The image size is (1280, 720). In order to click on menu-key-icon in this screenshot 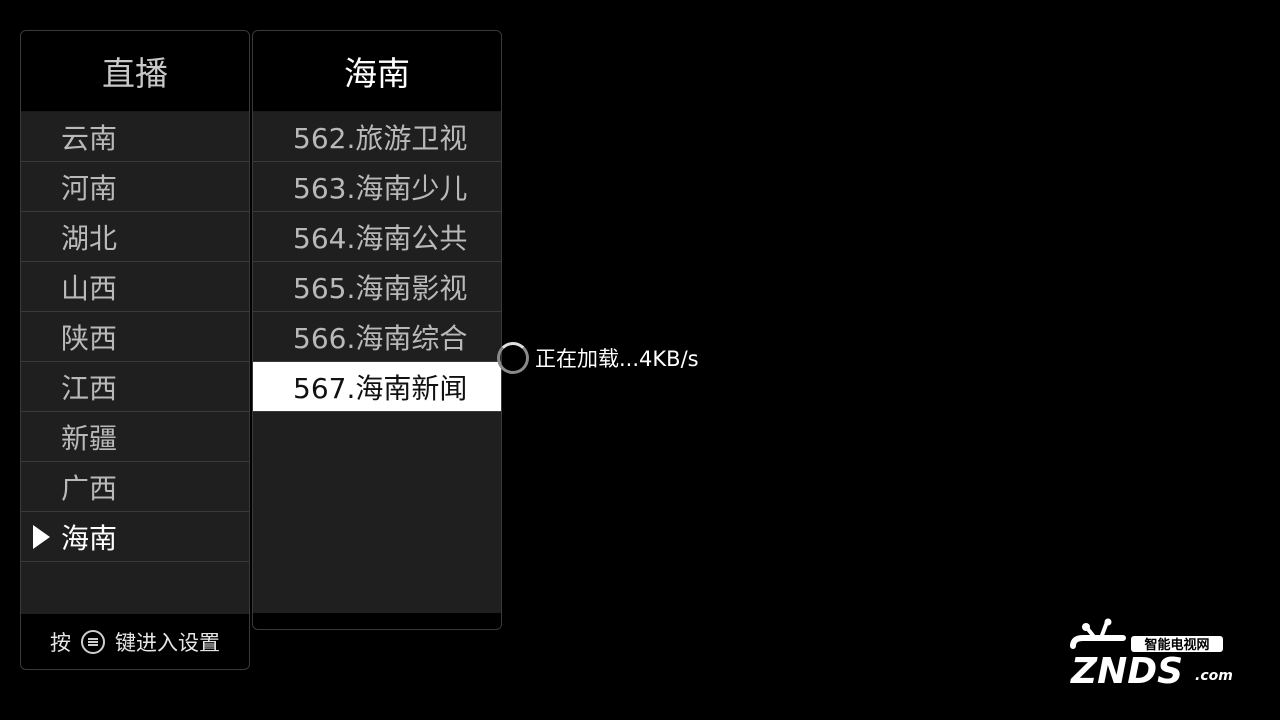, I will do `click(93, 641)`.